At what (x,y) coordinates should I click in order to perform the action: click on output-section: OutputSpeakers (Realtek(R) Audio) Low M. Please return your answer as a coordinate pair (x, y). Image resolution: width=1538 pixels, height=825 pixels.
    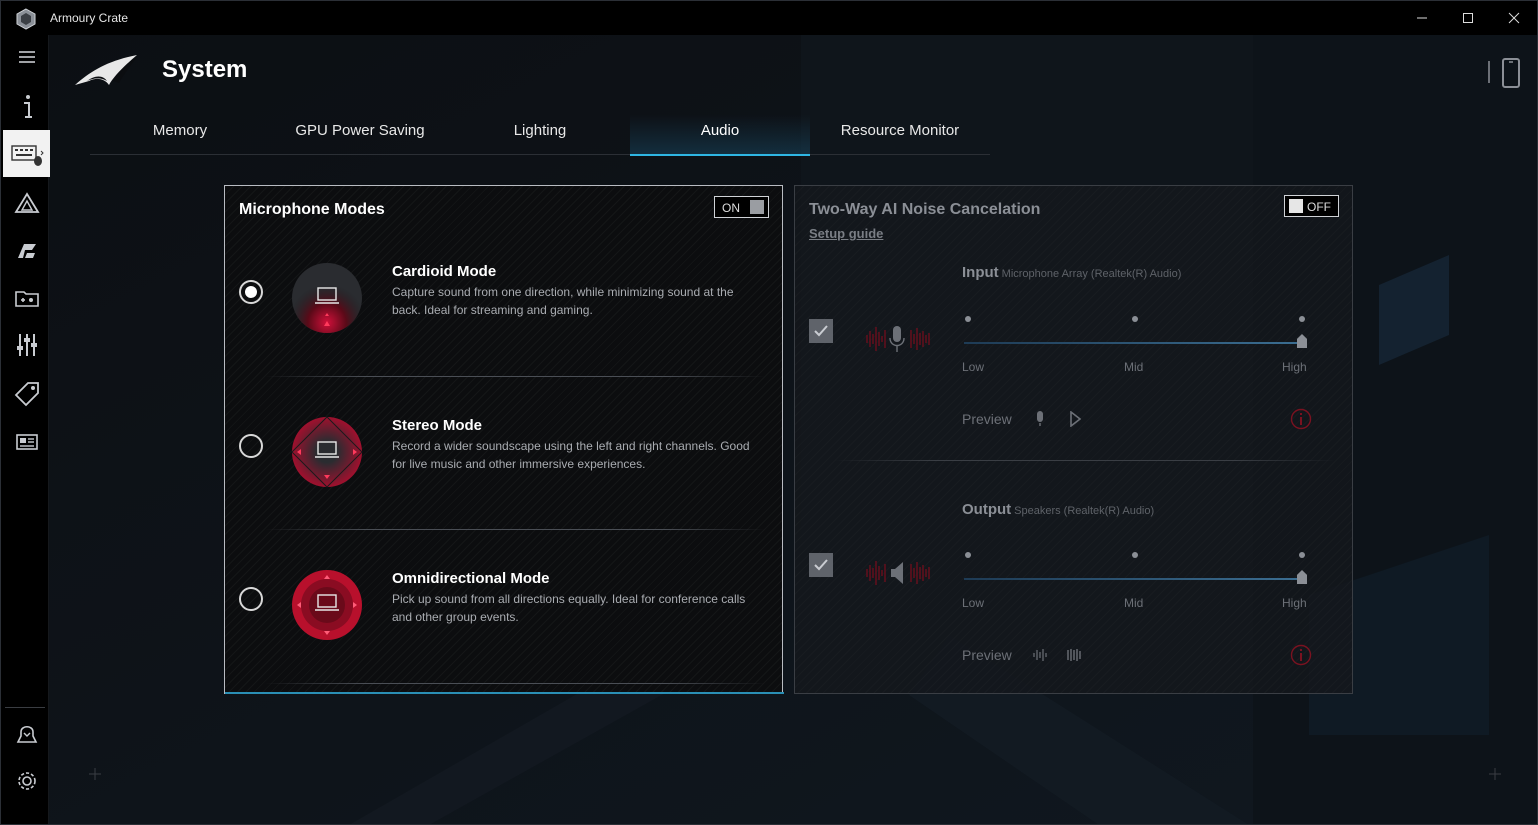
    Looking at the image, I should click on (1073, 603).